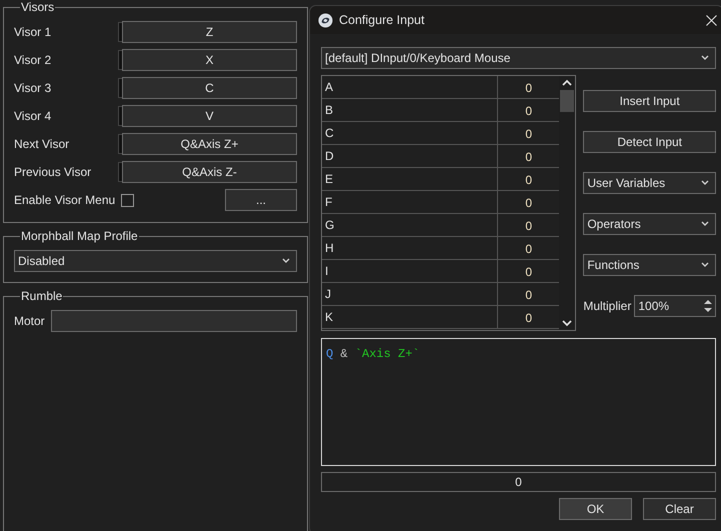 The width and height of the screenshot is (721, 531). What do you see at coordinates (410, 225) in the screenshot?
I see `input-name-cell: G` at bounding box center [410, 225].